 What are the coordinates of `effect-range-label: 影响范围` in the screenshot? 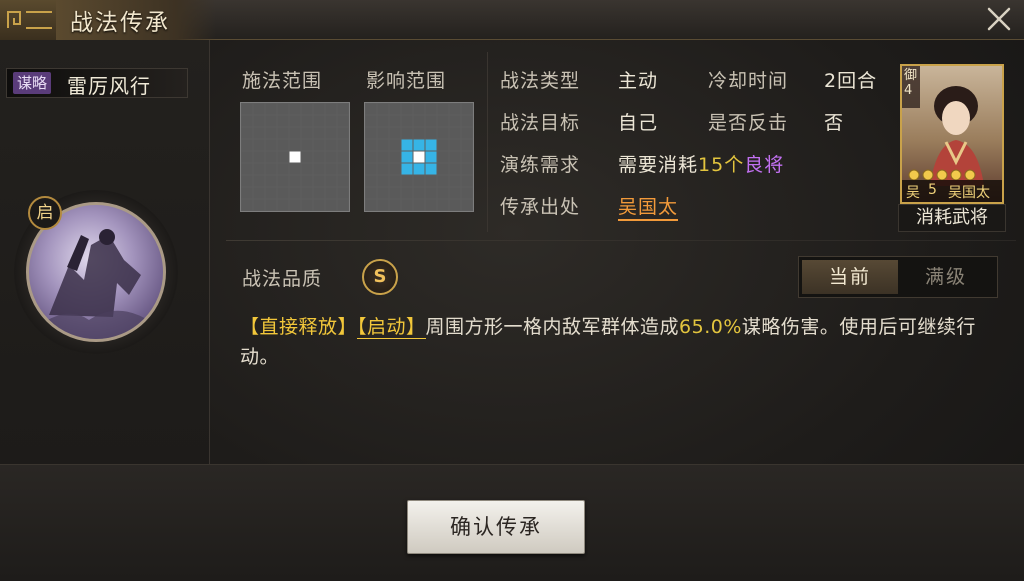 It's located at (406, 81).